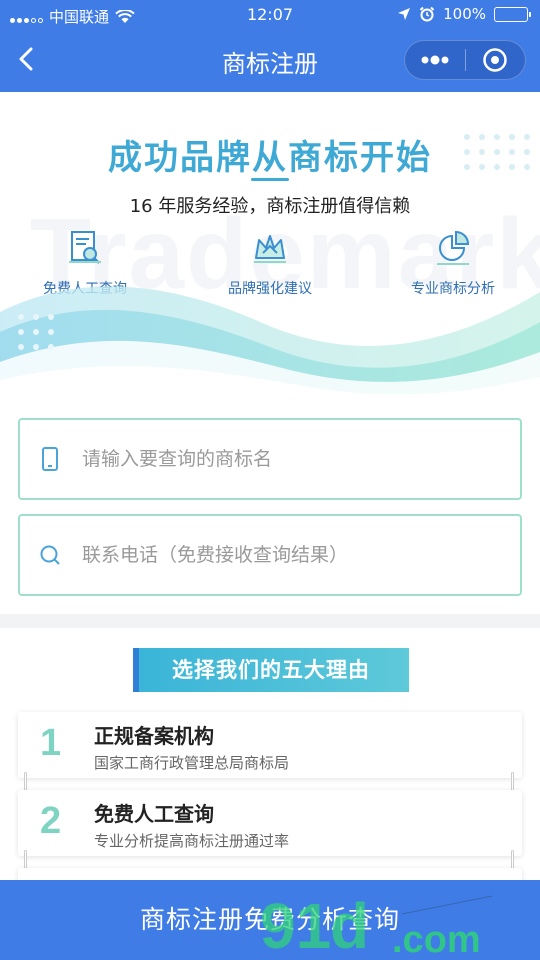 This screenshot has height=960, width=540. What do you see at coordinates (270, 745) in the screenshot?
I see `reason-card: 1 正规备案机构 国家工商行政管理总局商标局` at bounding box center [270, 745].